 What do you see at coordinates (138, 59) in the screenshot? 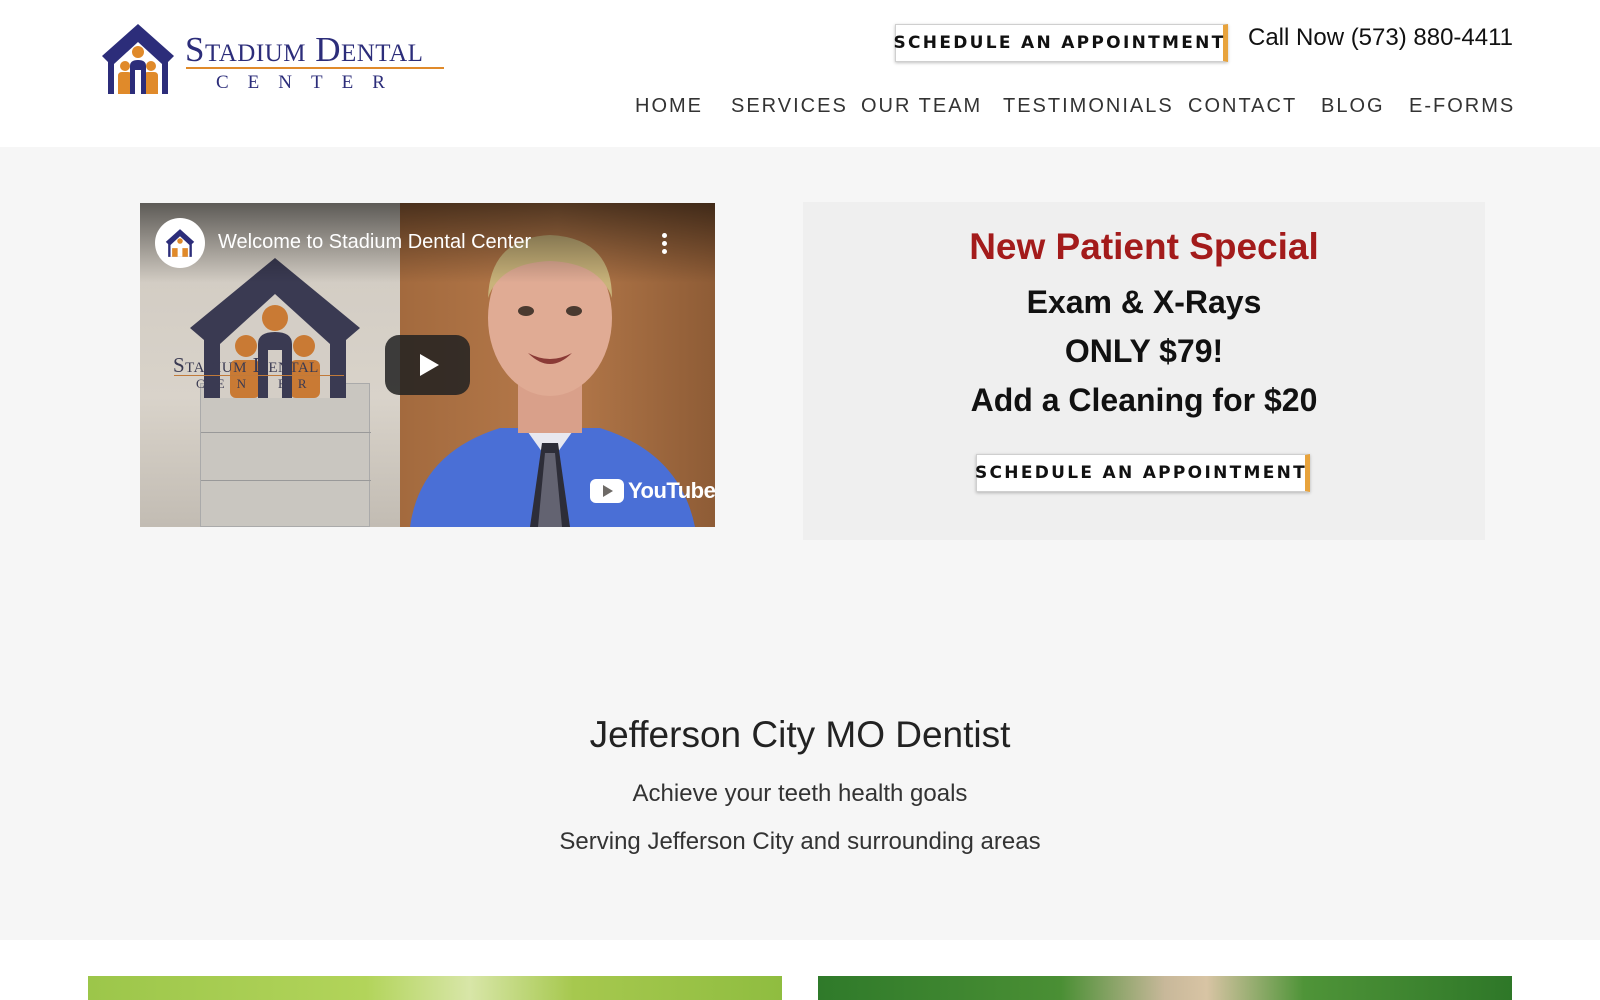
I see `house-logo-icon` at bounding box center [138, 59].